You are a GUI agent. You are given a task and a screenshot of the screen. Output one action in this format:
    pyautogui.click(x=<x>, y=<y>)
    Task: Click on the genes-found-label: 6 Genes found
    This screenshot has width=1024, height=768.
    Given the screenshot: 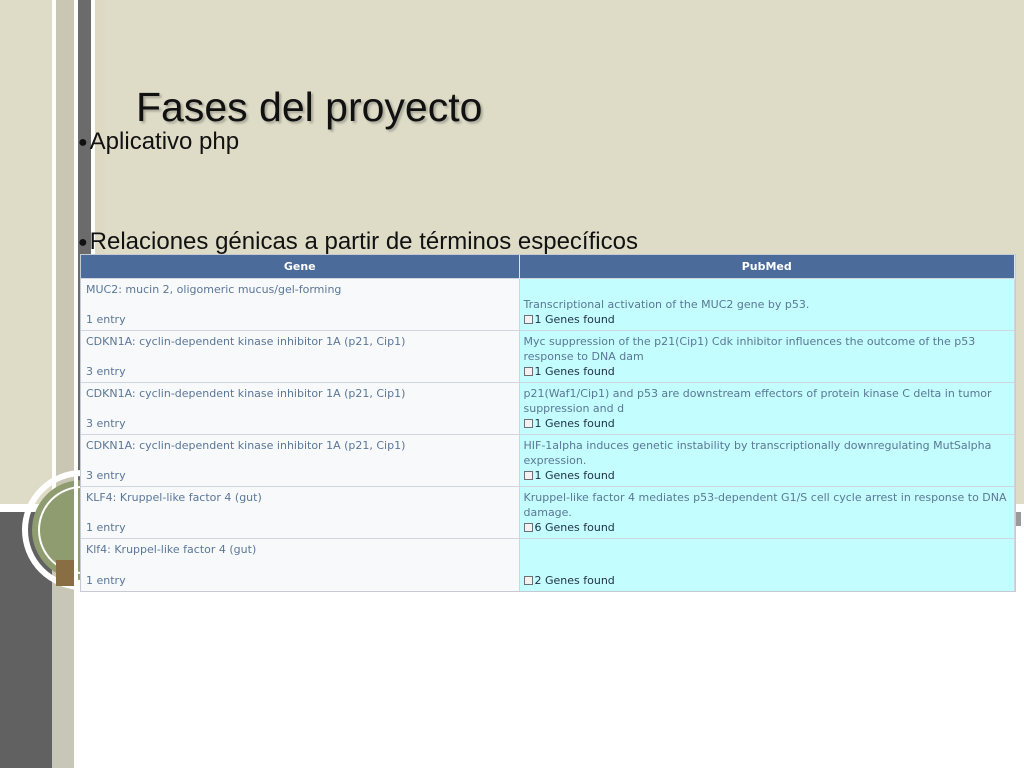 What is the action you would take?
    pyautogui.click(x=574, y=527)
    